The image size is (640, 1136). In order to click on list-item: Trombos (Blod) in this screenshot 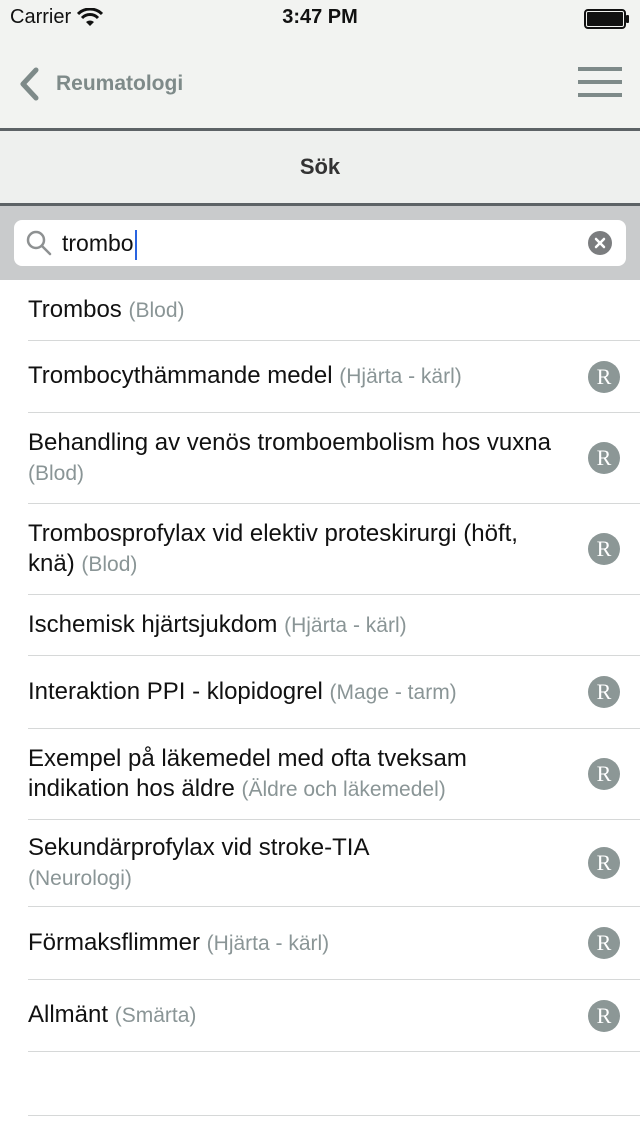, I will do `click(334, 310)`.